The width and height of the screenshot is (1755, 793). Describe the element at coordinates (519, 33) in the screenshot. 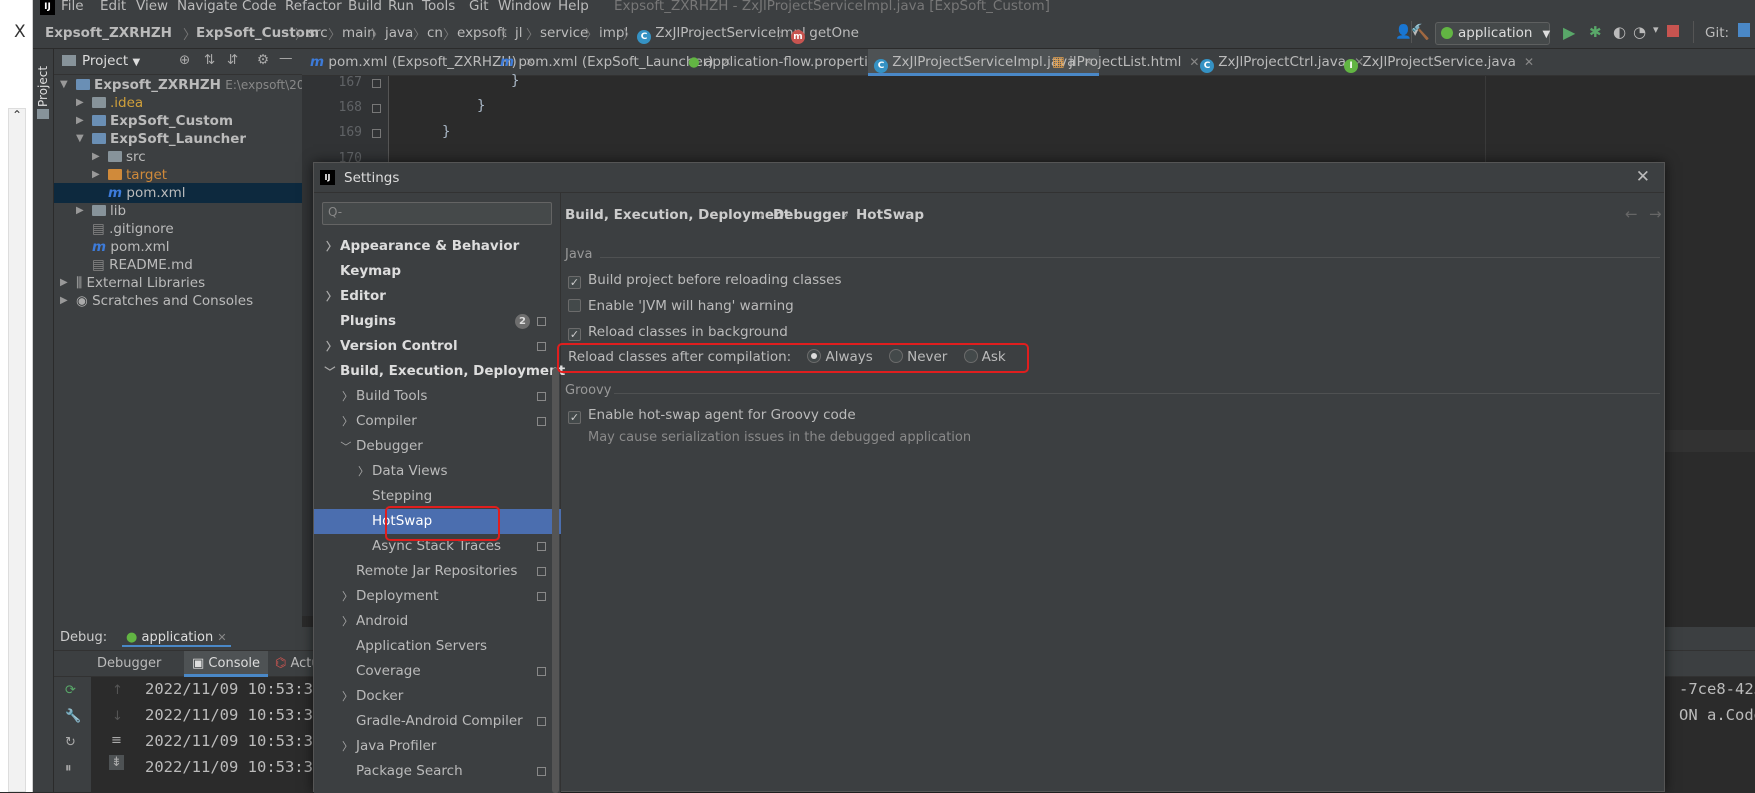

I see `breadcrumb-jl: jl` at that location.